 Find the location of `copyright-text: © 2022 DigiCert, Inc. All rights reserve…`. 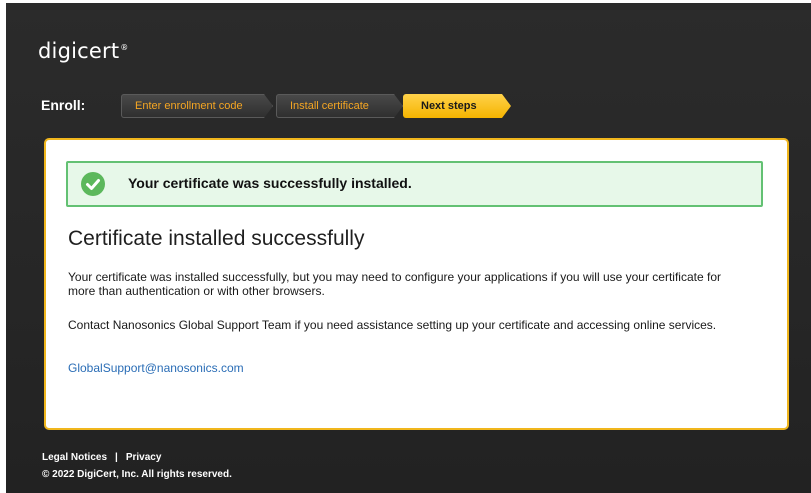

copyright-text: © 2022 DigiCert, Inc. All rights reserve… is located at coordinates (137, 474).